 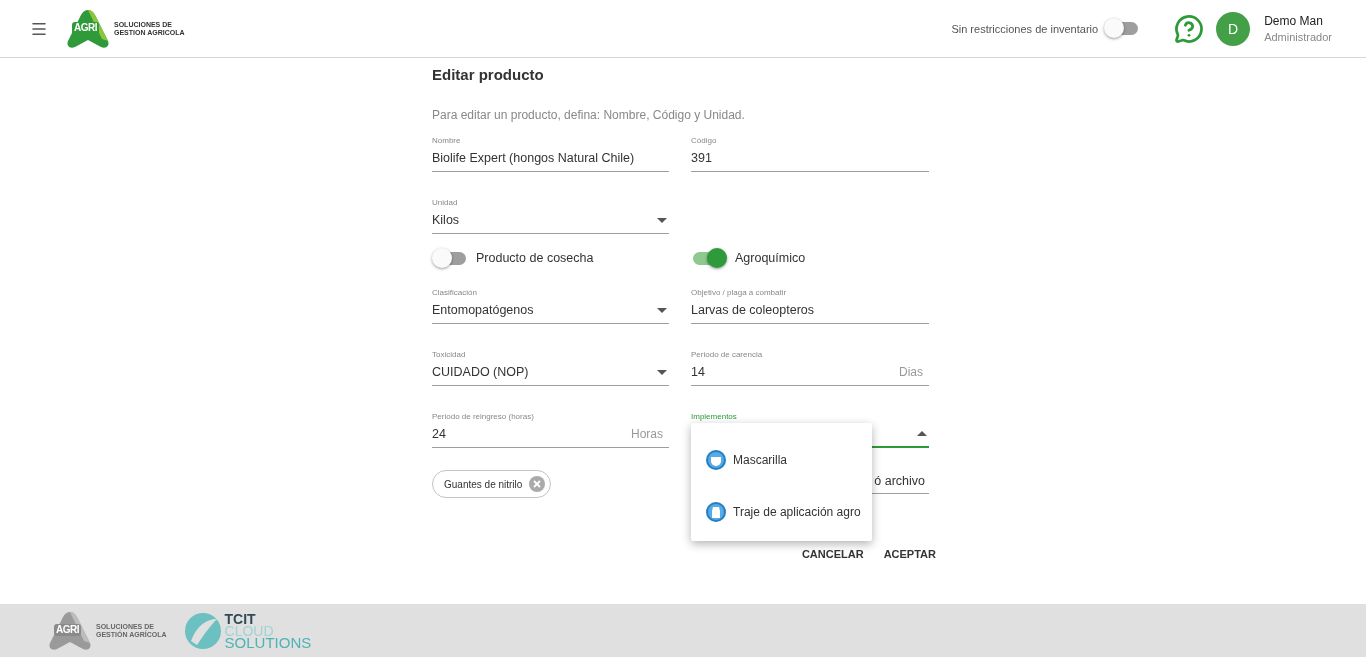 What do you see at coordinates (550, 368) in the screenshot?
I see `select-field: Toxicidad CUIDADO (NOP)` at bounding box center [550, 368].